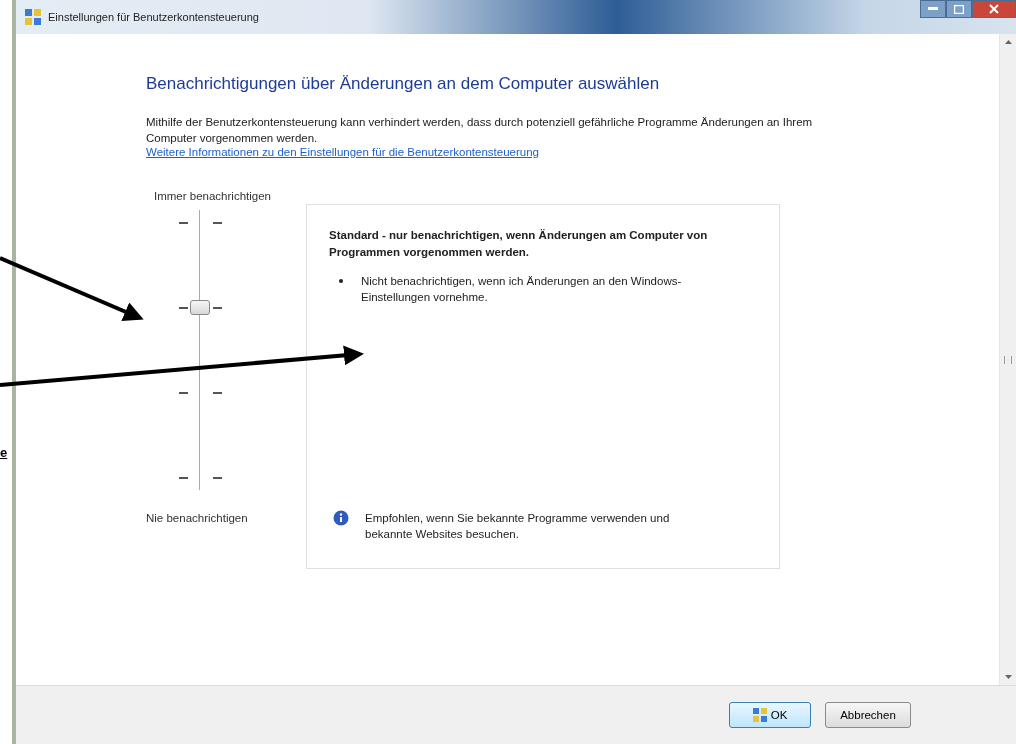 The height and width of the screenshot is (744, 1016). I want to click on maximize-button, so click(959, 9).